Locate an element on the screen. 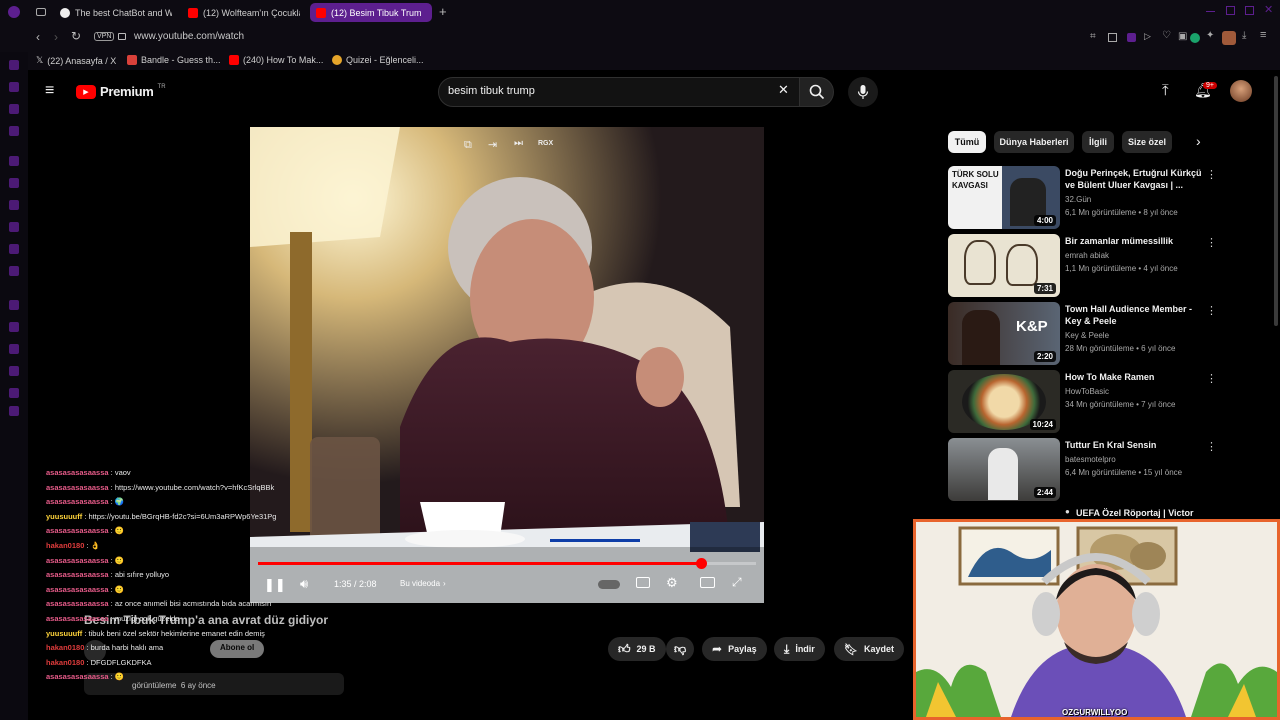 This screenshot has width=1280, height=720. channel-name: HowToBasic is located at coordinates (1087, 391).